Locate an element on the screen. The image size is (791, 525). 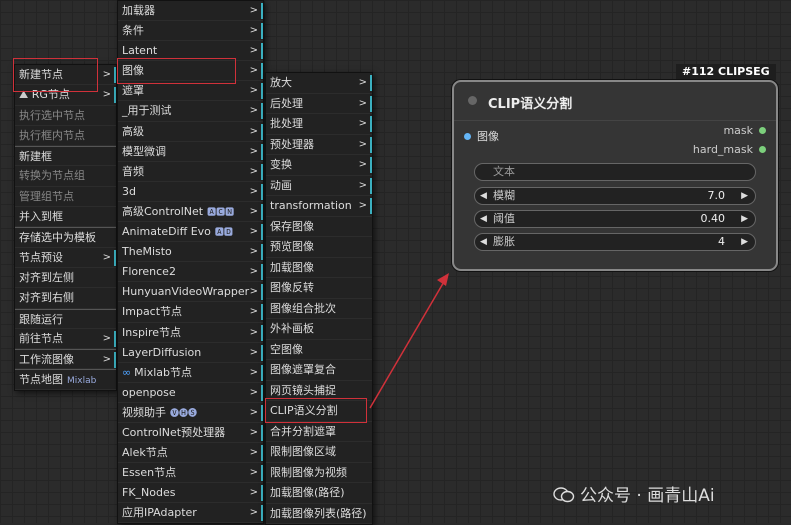
menu-item: 保存图像 is located at coordinates (319, 227).